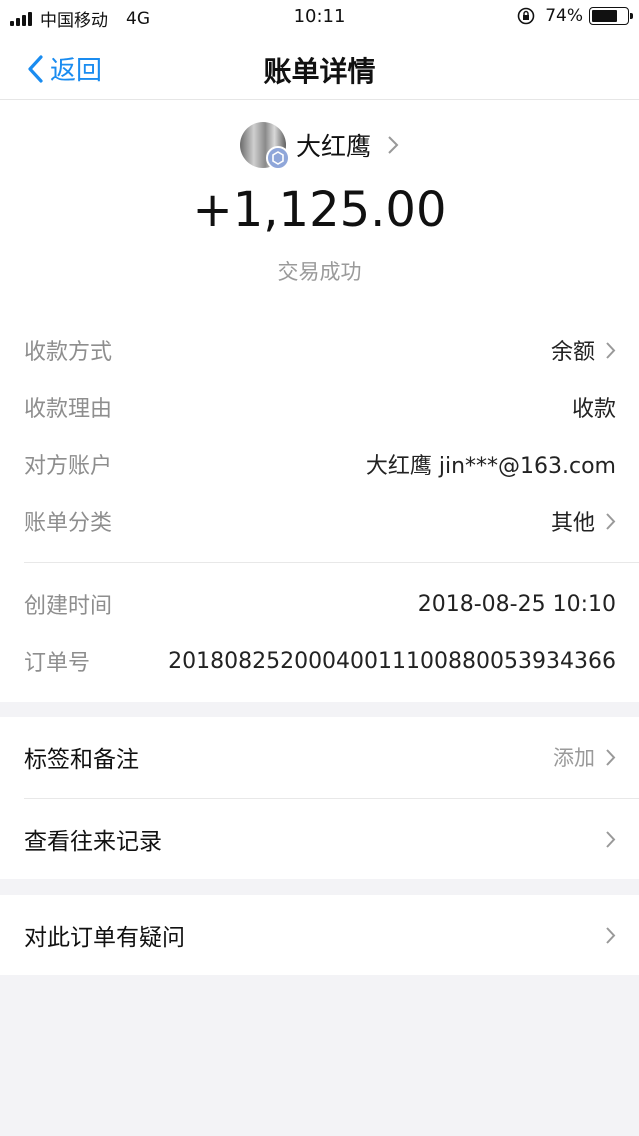  I want to click on detail-value: 其他, so click(572, 523).